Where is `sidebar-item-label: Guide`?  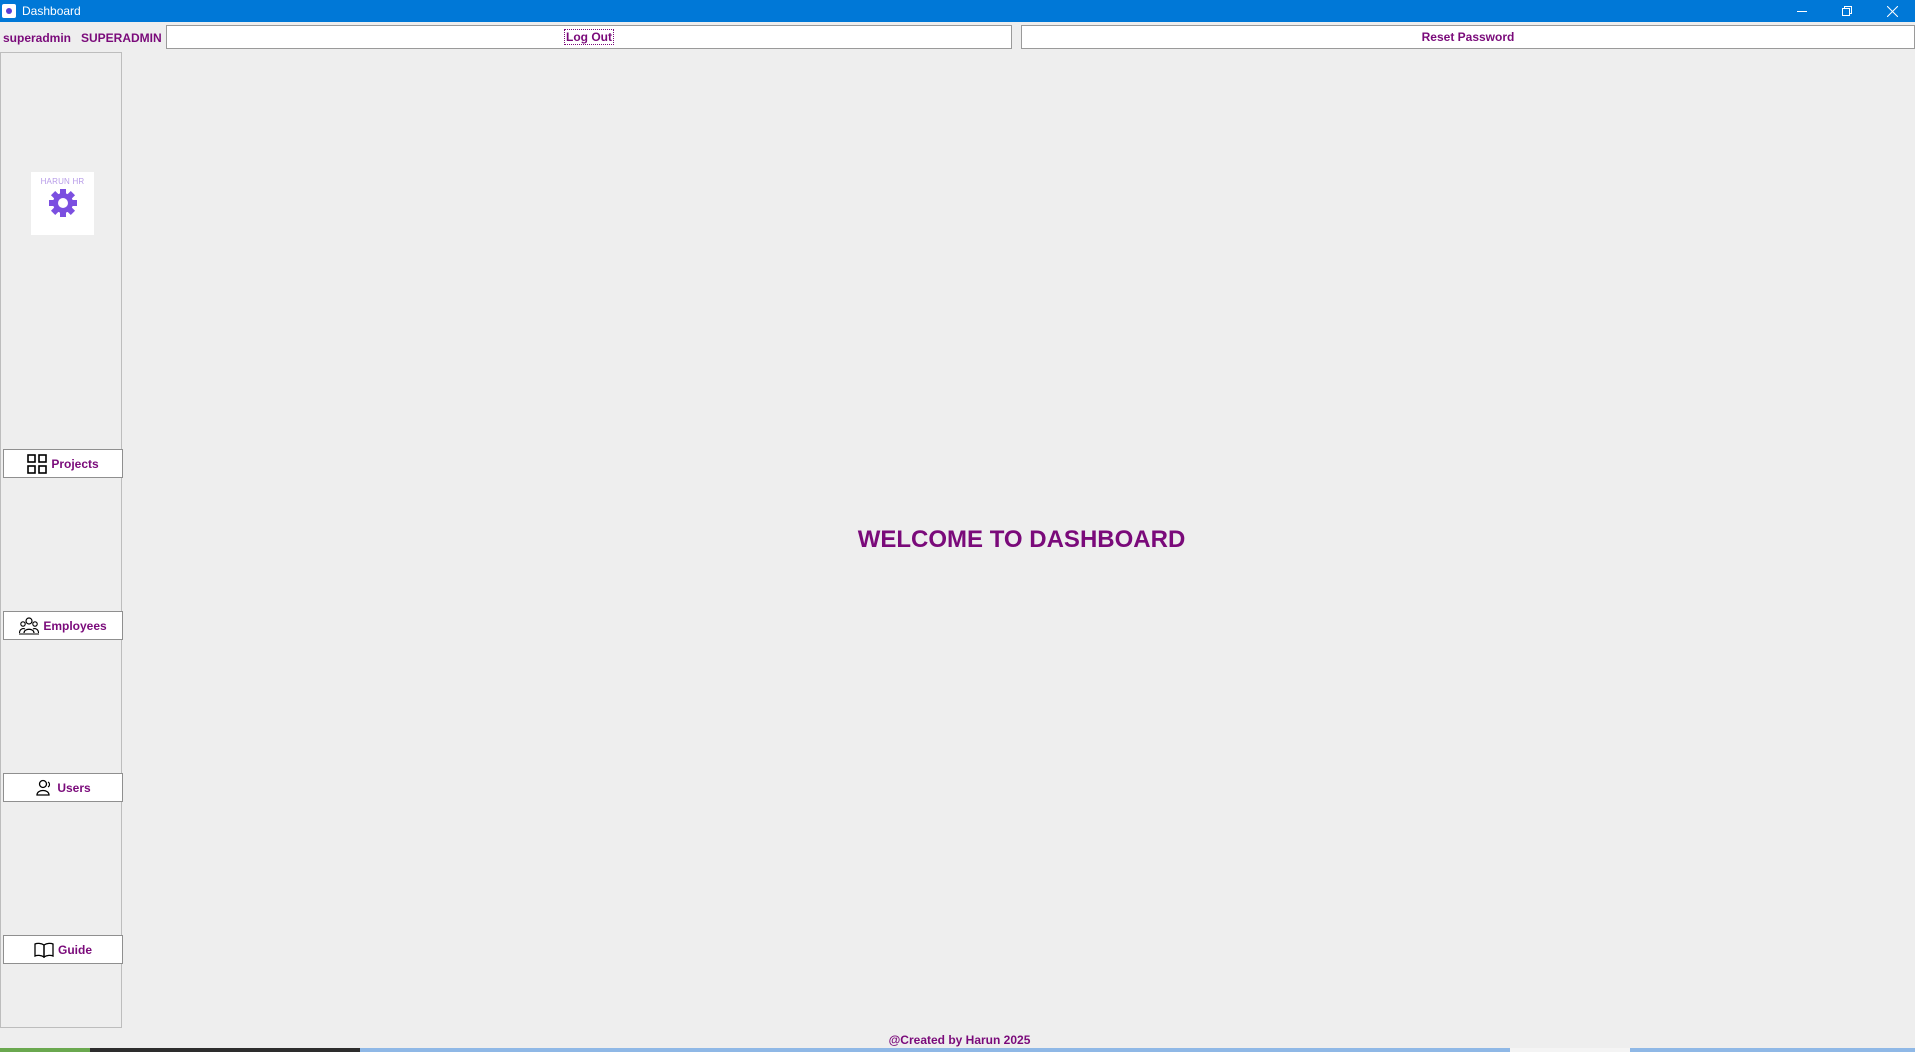 sidebar-item-label: Guide is located at coordinates (74, 949).